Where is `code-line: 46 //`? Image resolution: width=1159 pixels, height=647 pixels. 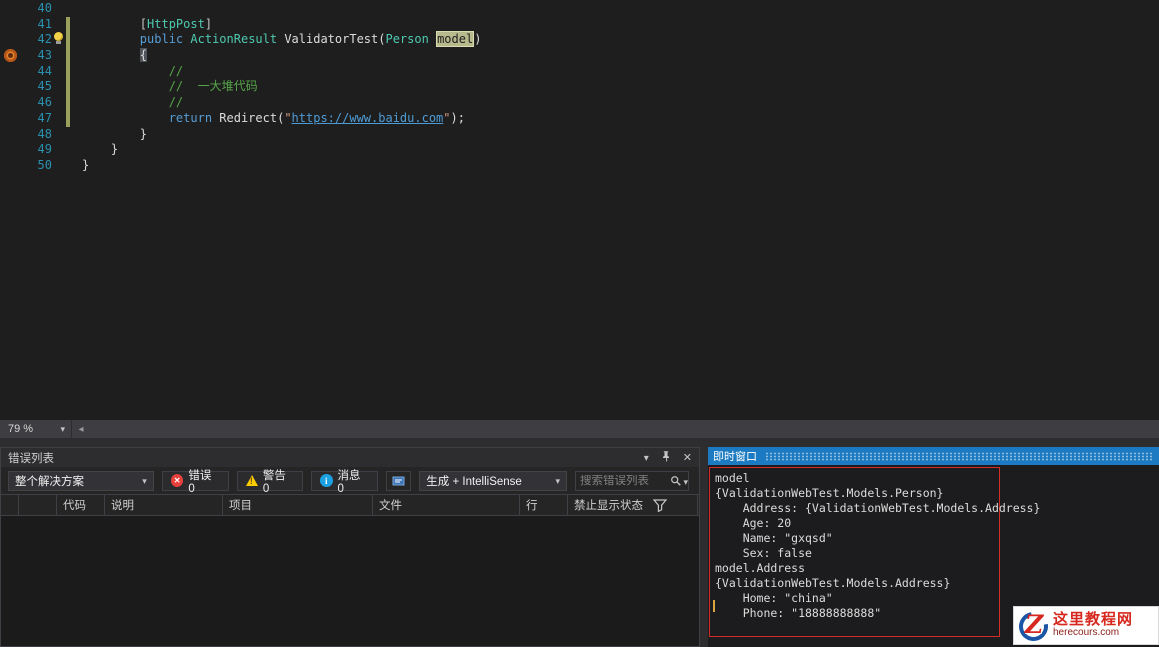 code-line: 46 // is located at coordinates (579, 103).